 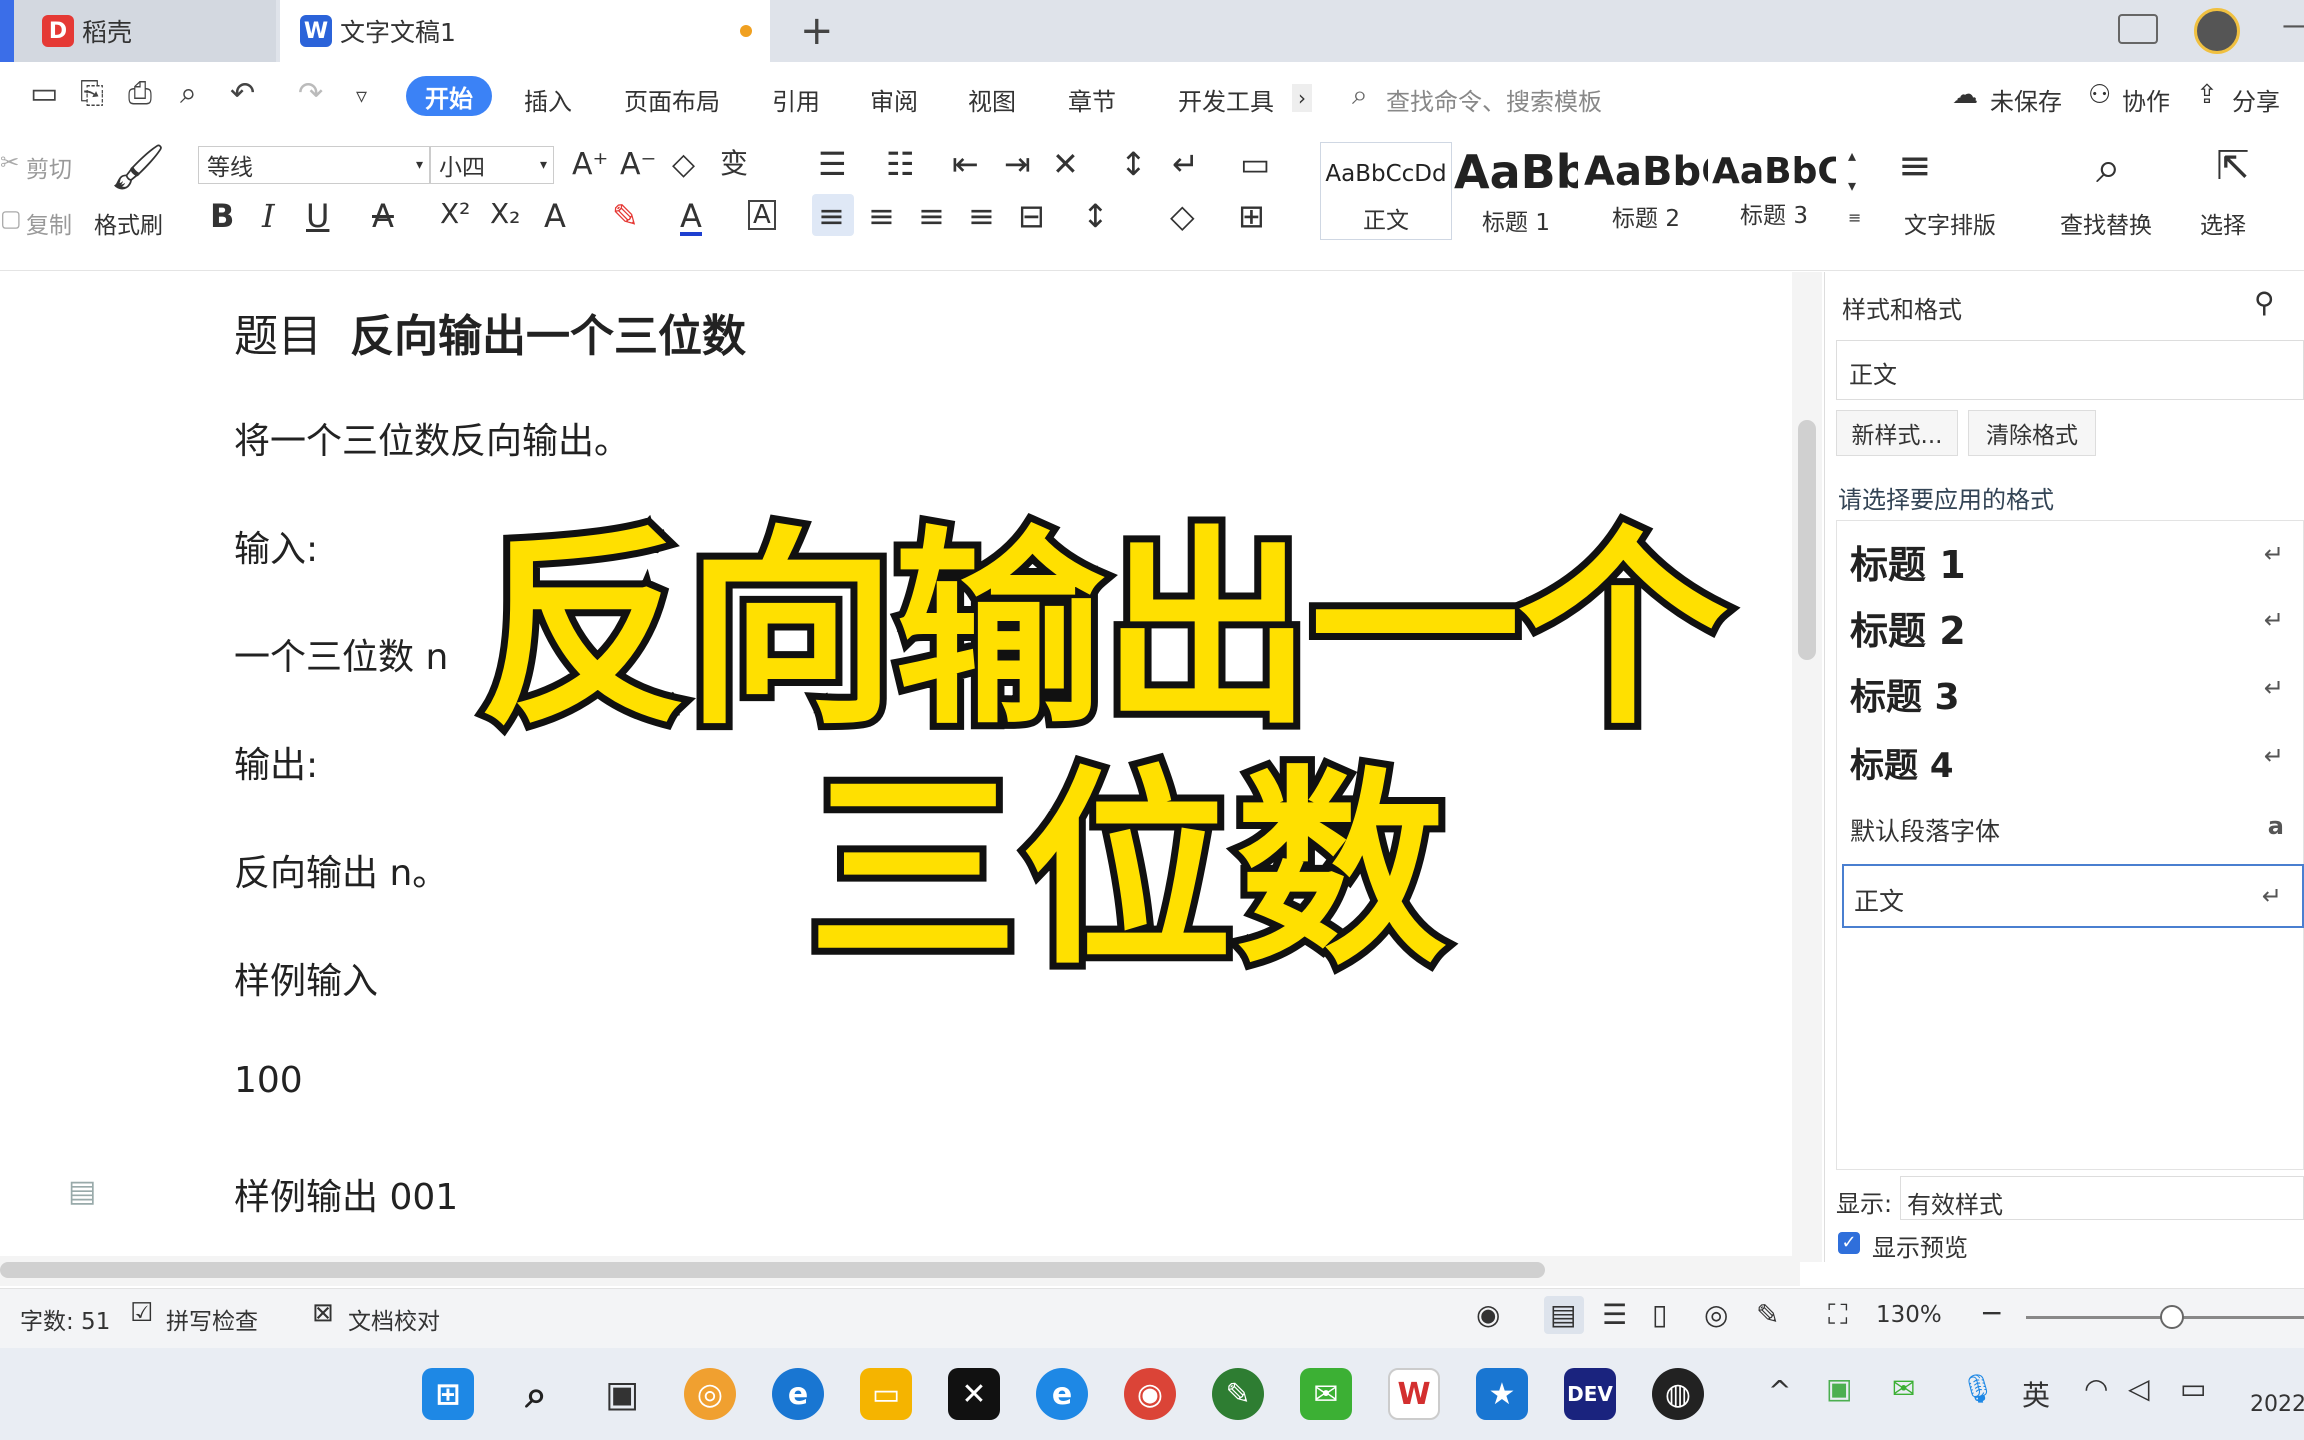 What do you see at coordinates (49, 223) in the screenshot?
I see `copy-button: 复制` at bounding box center [49, 223].